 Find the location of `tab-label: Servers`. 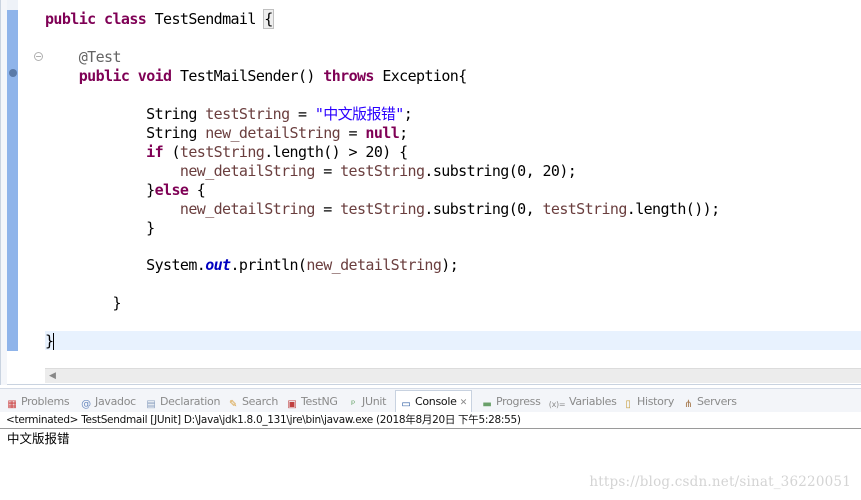

tab-label: Servers is located at coordinates (717, 401).